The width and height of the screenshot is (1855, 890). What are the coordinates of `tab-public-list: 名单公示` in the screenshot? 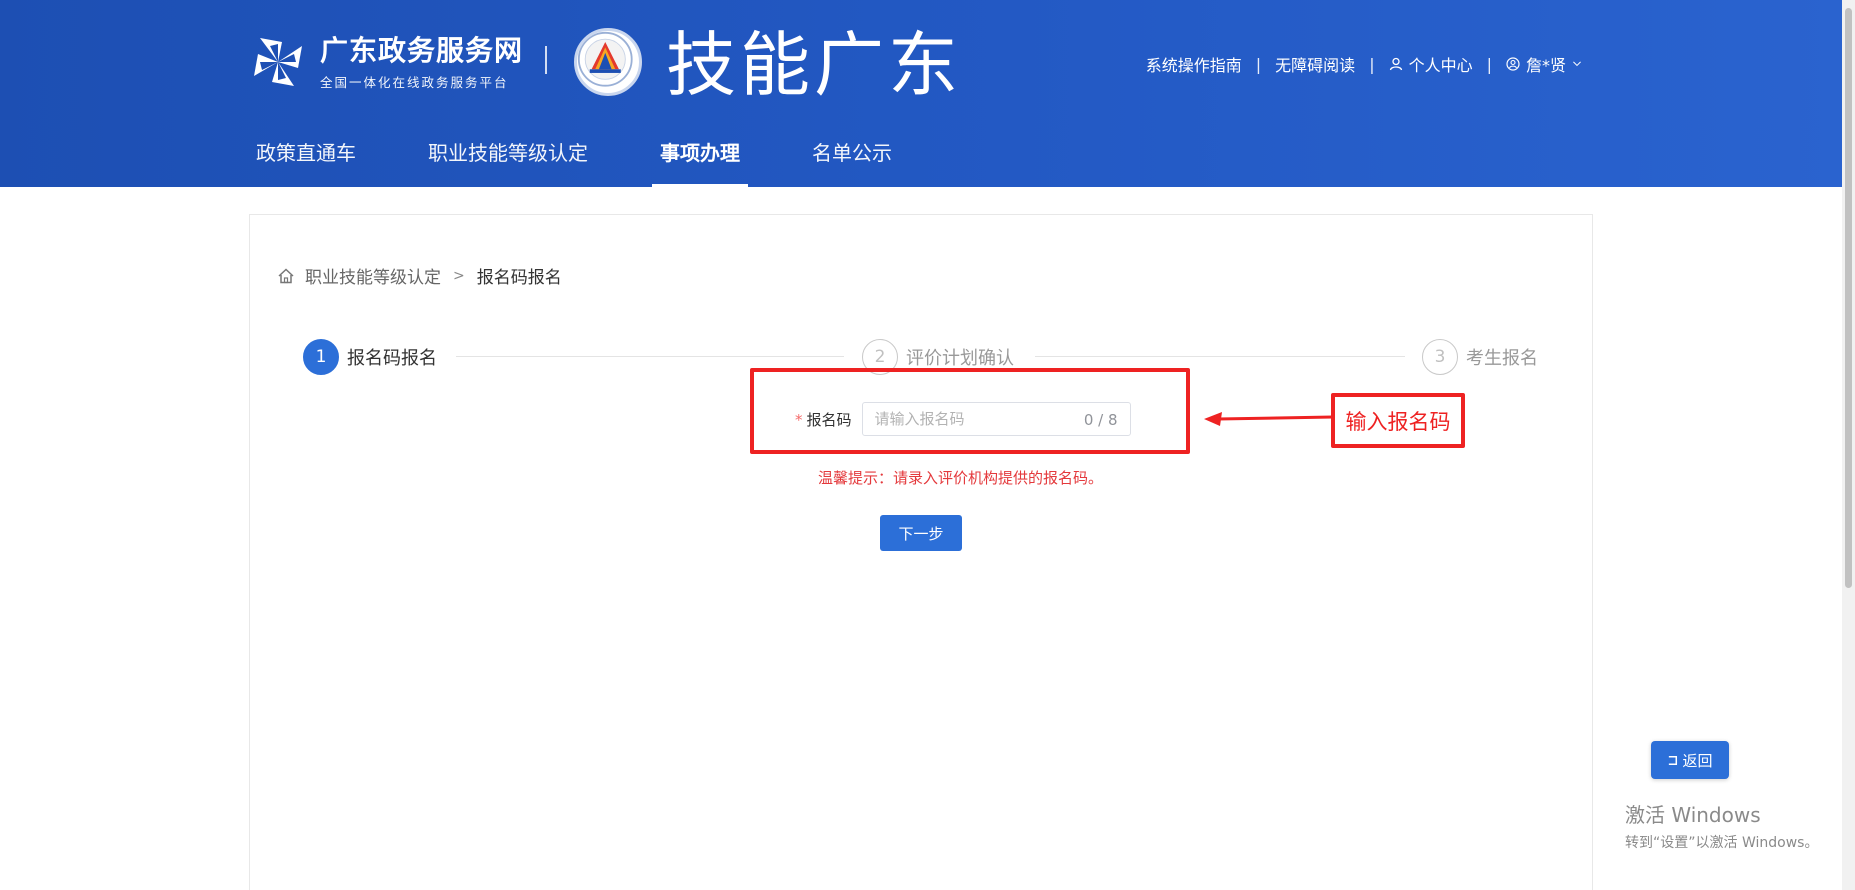 It's located at (852, 162).